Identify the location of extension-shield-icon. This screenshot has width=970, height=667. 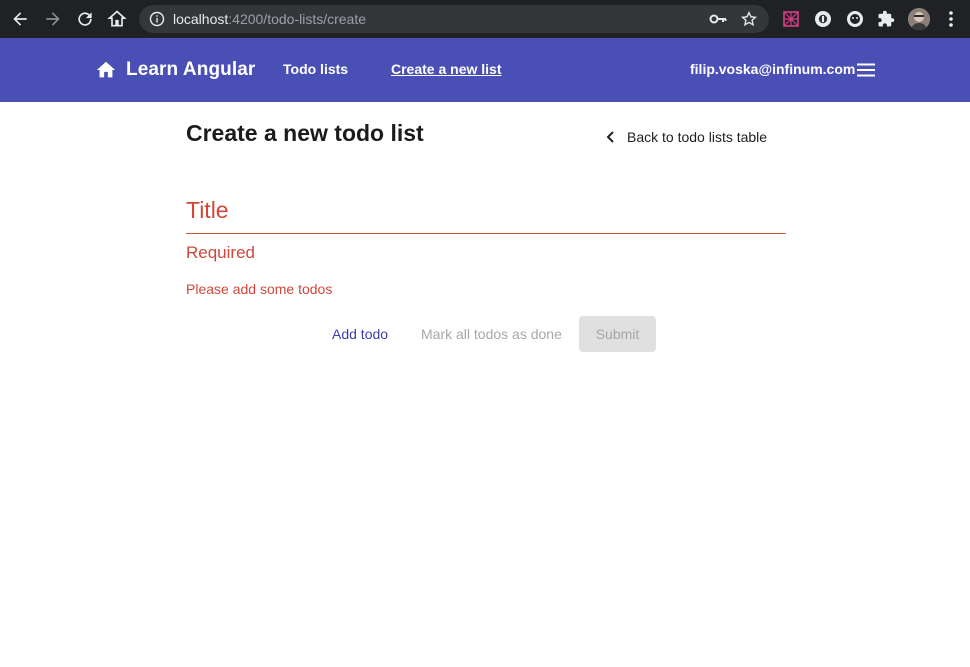
(823, 19).